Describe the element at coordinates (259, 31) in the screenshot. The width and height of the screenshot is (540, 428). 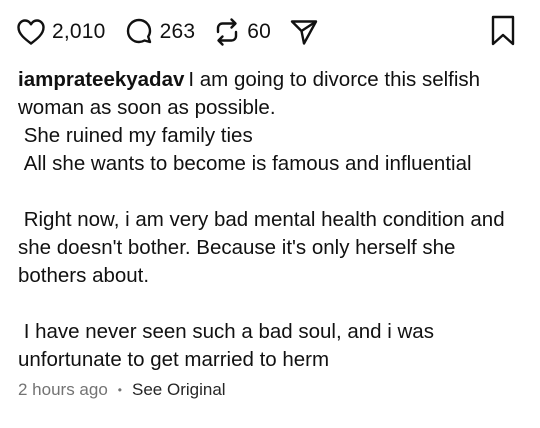
I see `repost-count: 60` at that location.